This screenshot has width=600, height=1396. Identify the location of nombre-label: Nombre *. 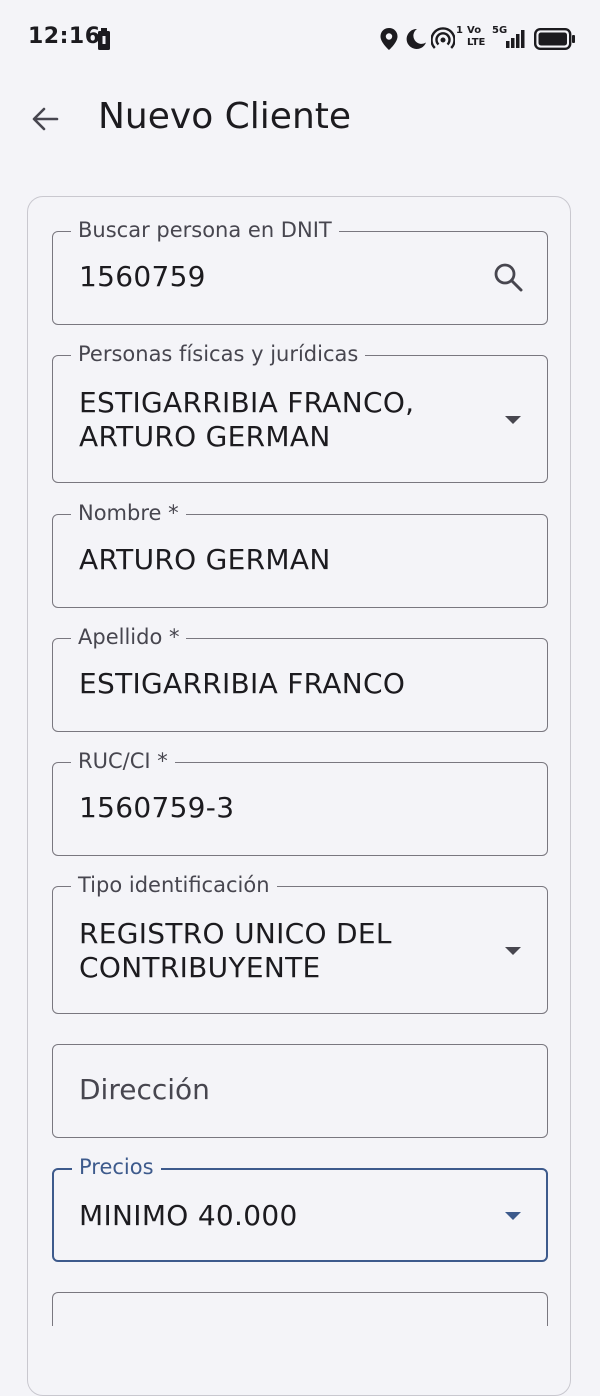
(128, 513).